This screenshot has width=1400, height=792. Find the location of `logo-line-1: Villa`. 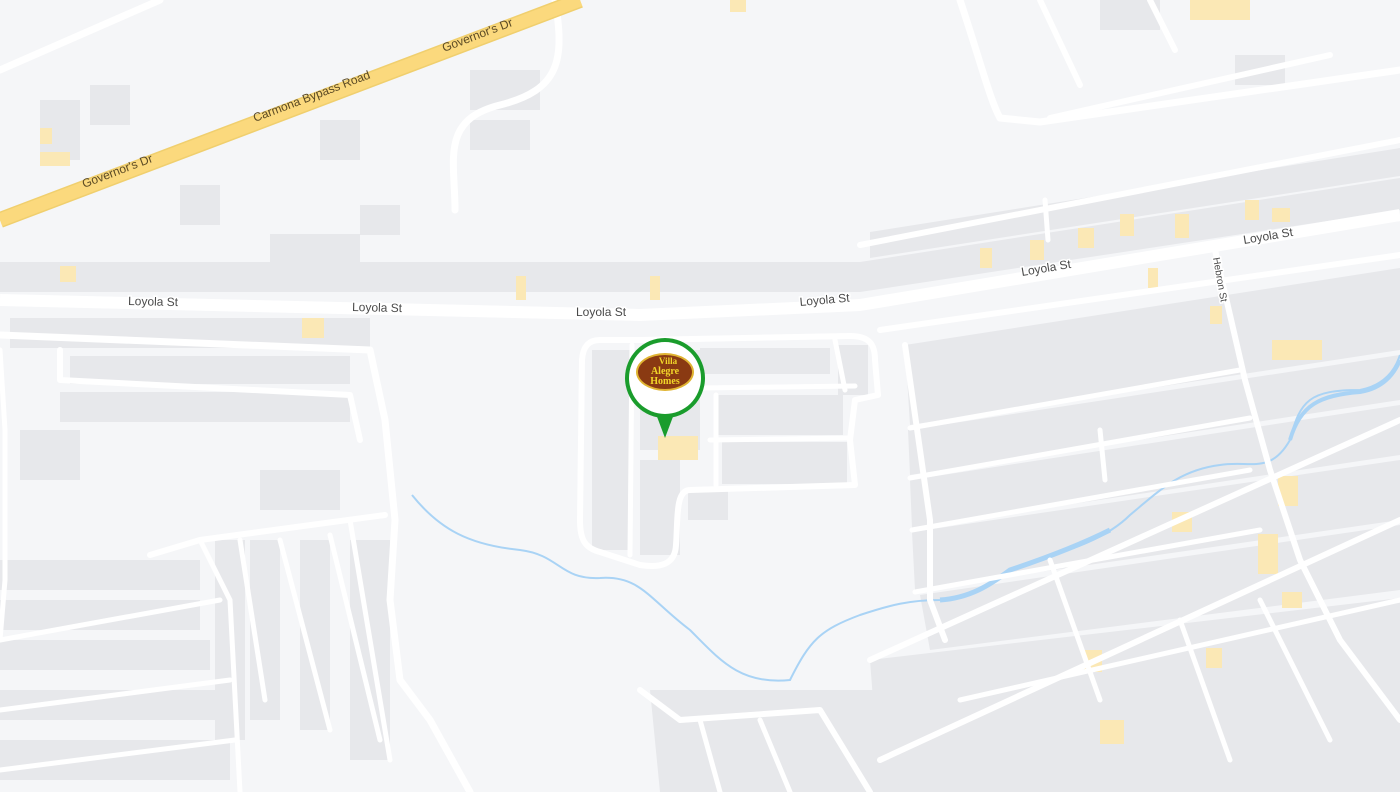

logo-line-1: Villa is located at coordinates (668, 361).